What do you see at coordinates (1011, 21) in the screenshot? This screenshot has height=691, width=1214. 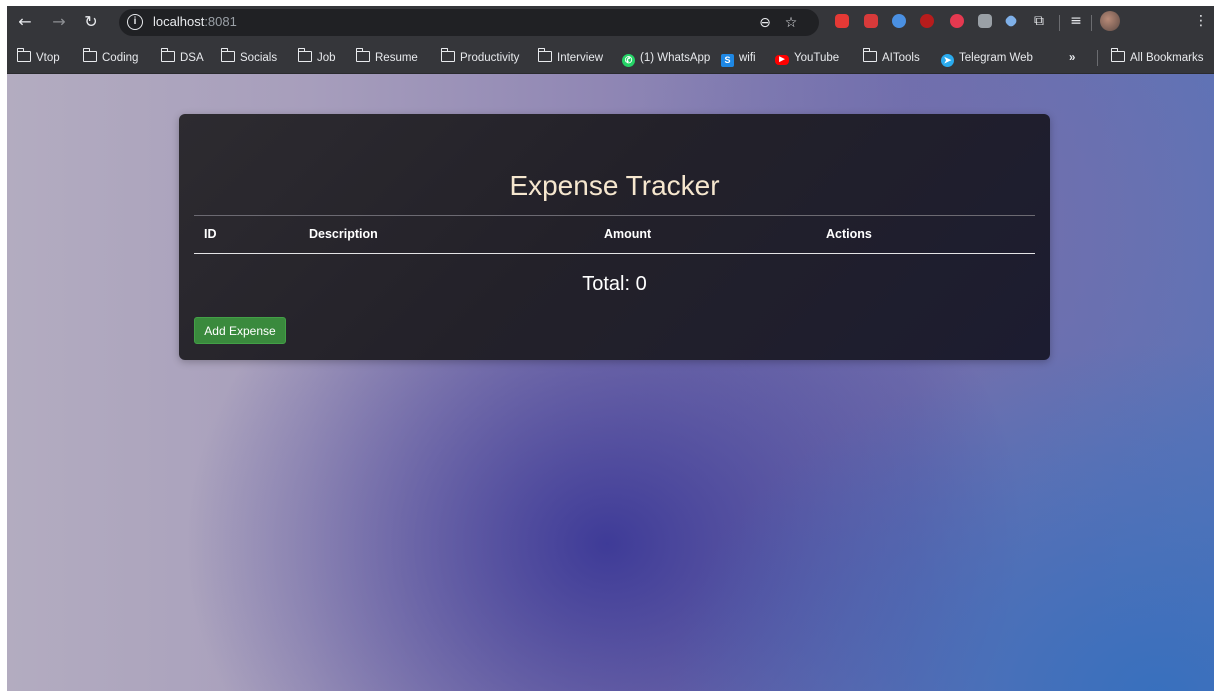 I see `extension-diamond-icon` at bounding box center [1011, 21].